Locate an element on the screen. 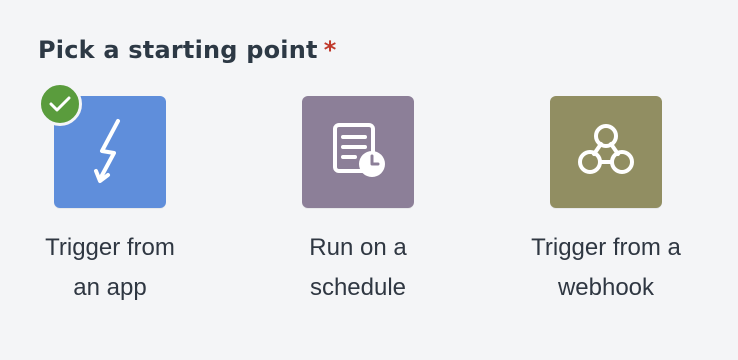 Image resolution: width=738 pixels, height=360 pixels. option-tile-schedule is located at coordinates (358, 152).